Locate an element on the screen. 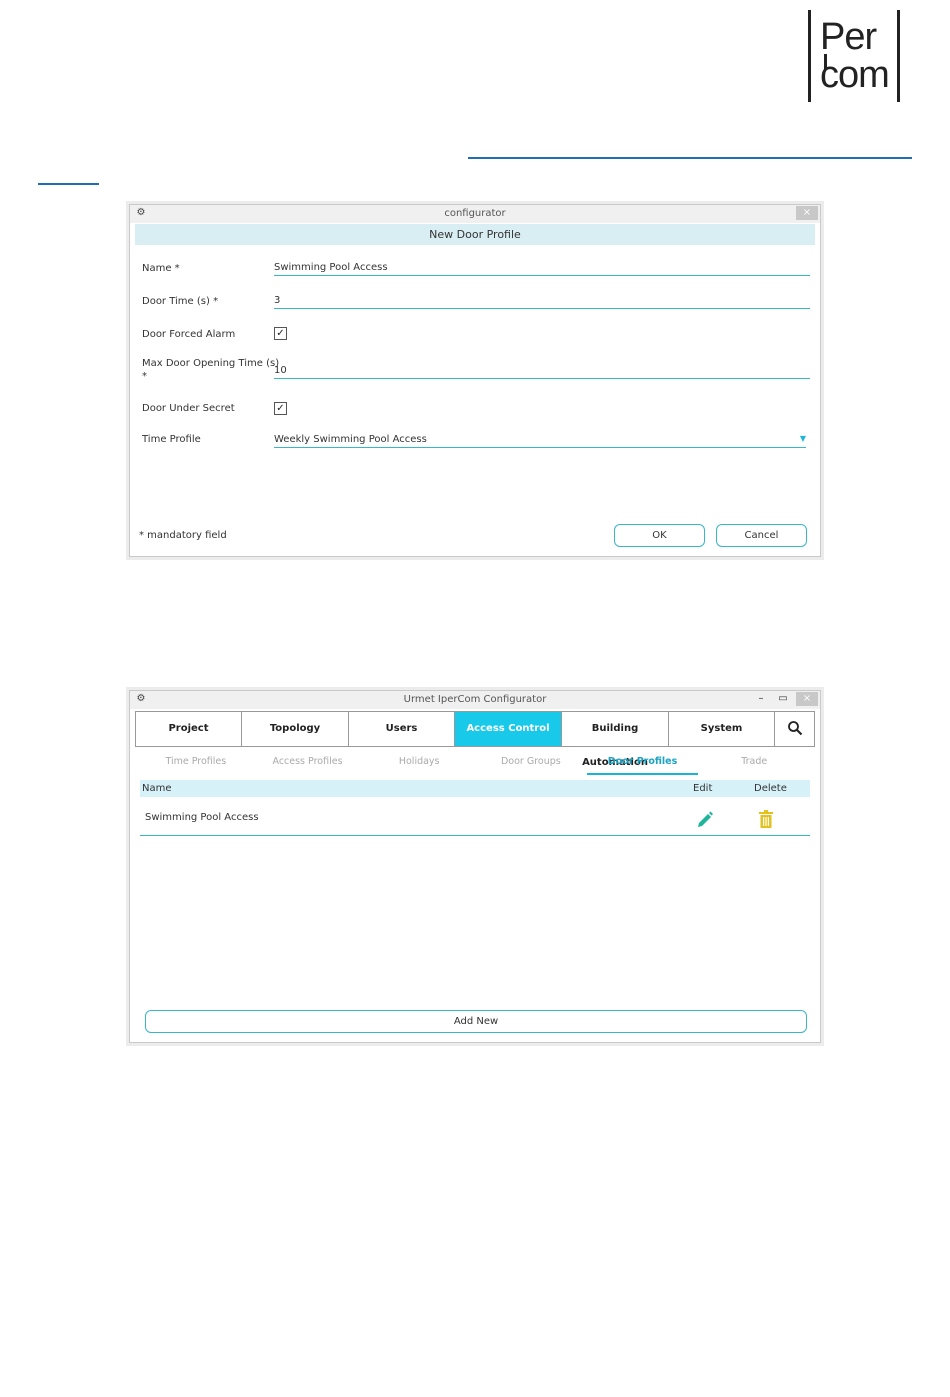 The width and height of the screenshot is (950, 1397). subtab-door-profiles: Door Profiles is located at coordinates (642, 765).